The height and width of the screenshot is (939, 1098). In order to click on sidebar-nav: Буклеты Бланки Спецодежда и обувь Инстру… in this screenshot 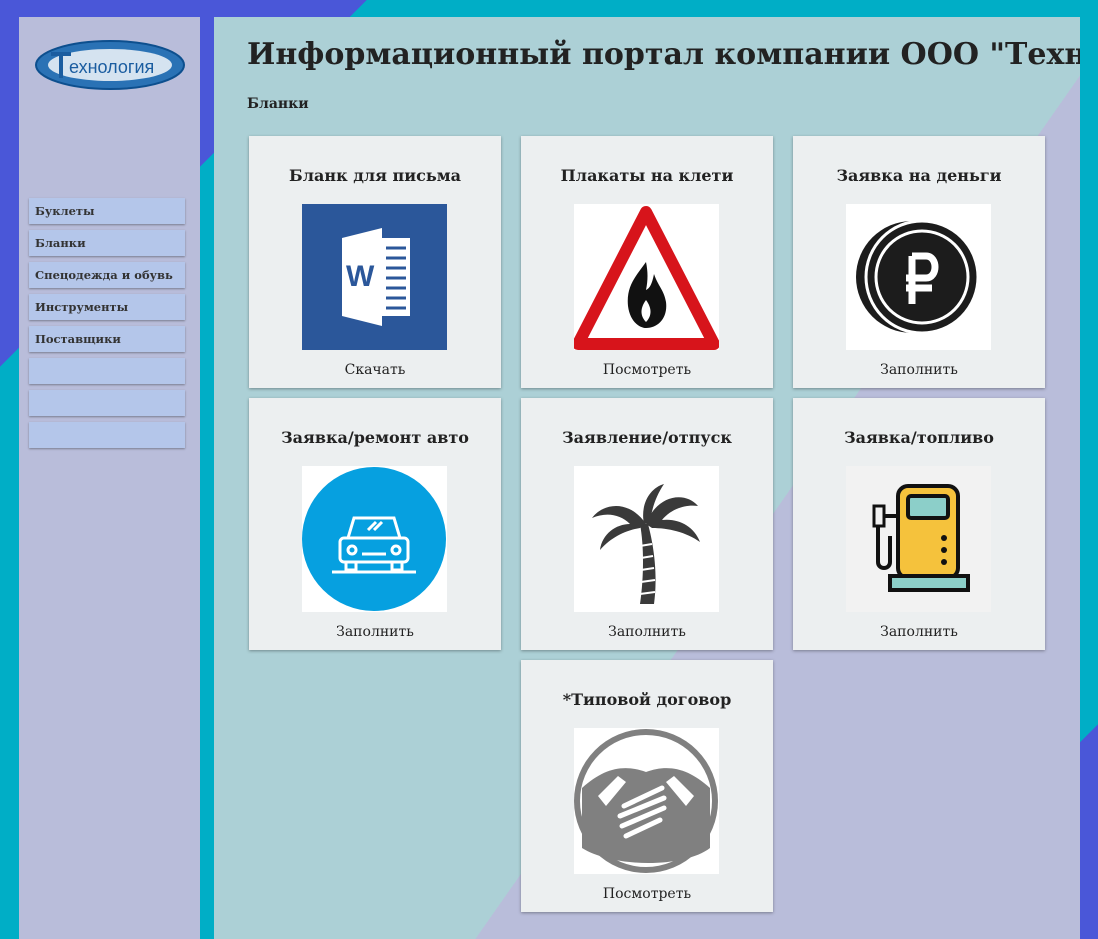, I will do `click(107, 326)`.